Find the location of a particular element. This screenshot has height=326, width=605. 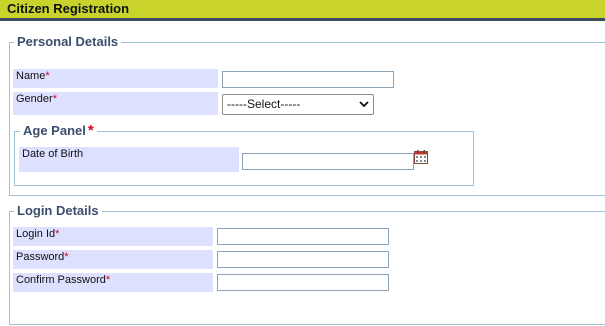

page-title: Citizen Registration is located at coordinates (68, 8).